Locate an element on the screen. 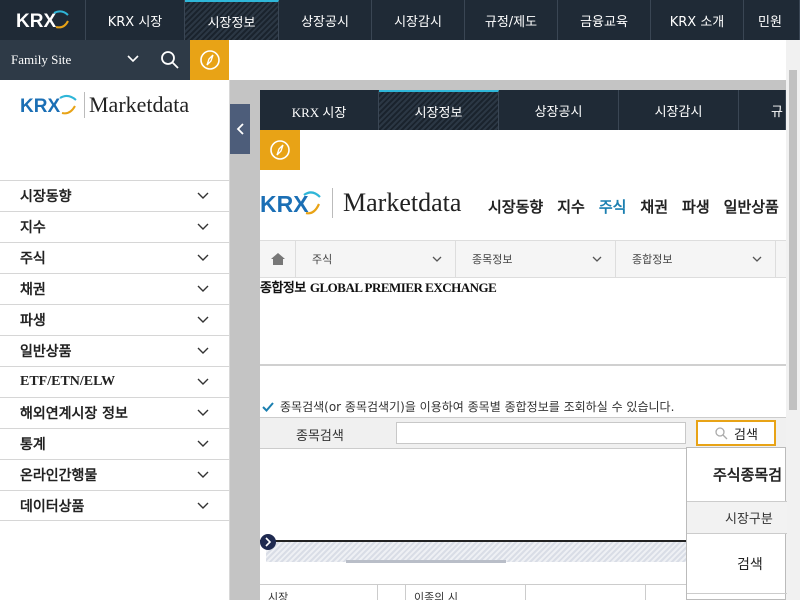  sidebar-collapse-button is located at coordinates (240, 129).